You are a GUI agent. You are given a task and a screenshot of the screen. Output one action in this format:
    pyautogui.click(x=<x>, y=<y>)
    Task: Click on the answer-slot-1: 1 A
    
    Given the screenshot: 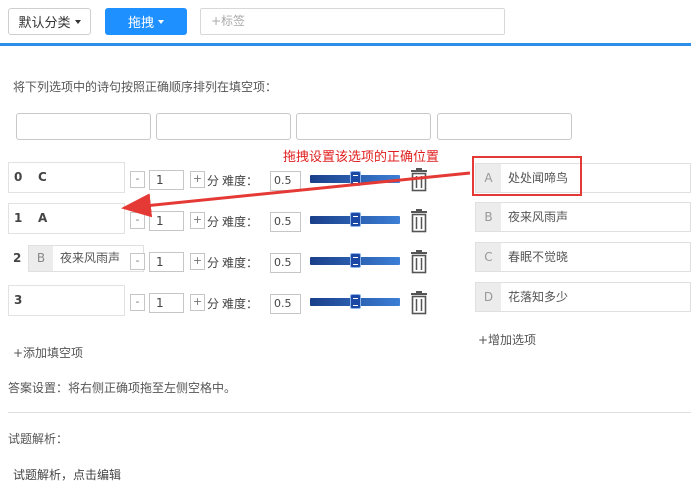 What is the action you would take?
    pyautogui.click(x=66, y=218)
    